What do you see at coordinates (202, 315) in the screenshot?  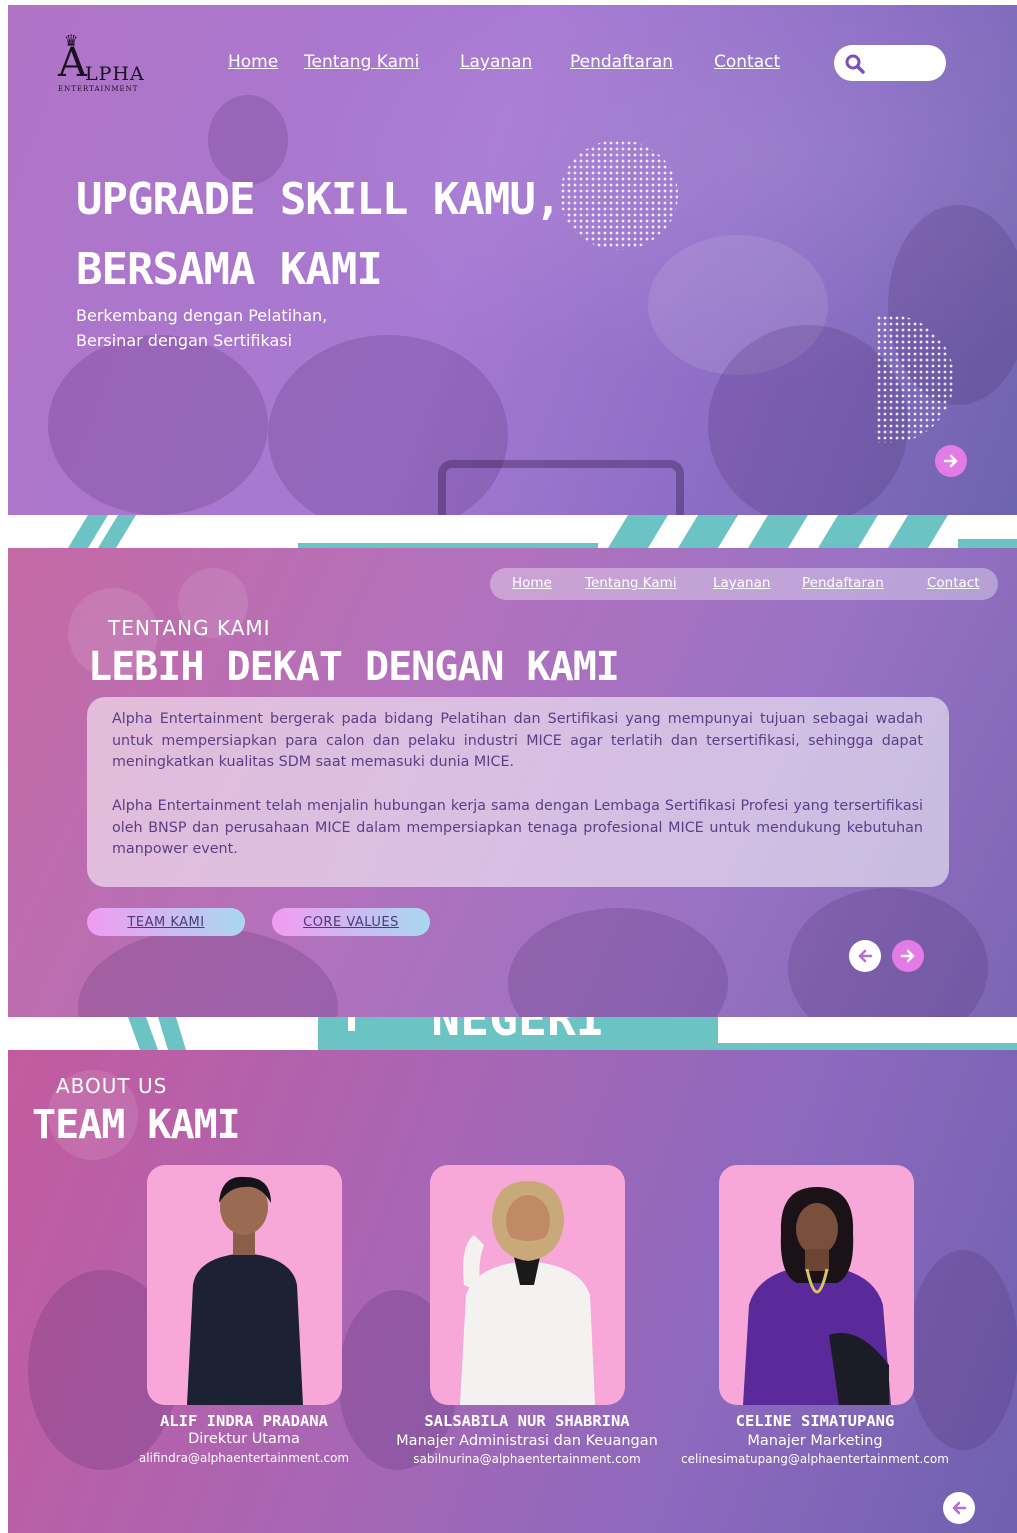 I see `hero-subtitle-line1: Berkembang dengan Pelatihan,` at bounding box center [202, 315].